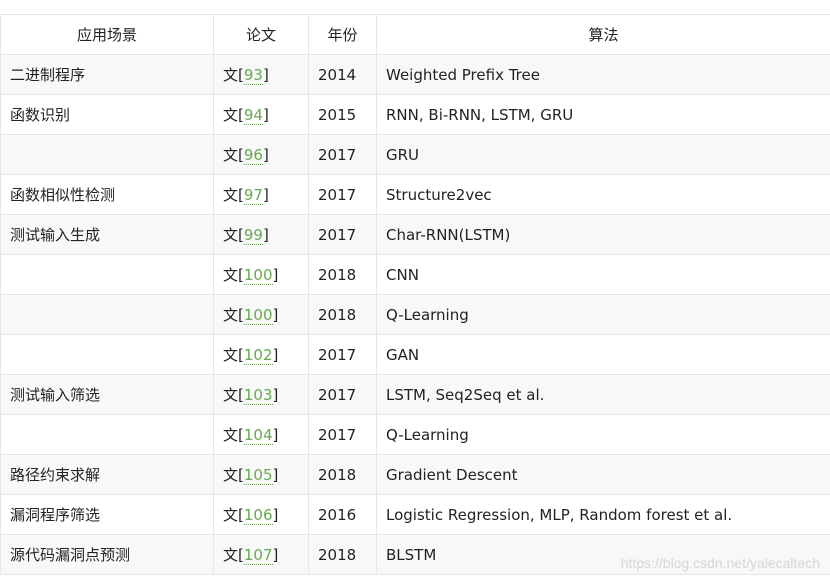 This screenshot has height=576, width=830. I want to click on table-row: 测试输入生成 文[99] 2017 Char-RNN(LSTM), so click(415, 234).